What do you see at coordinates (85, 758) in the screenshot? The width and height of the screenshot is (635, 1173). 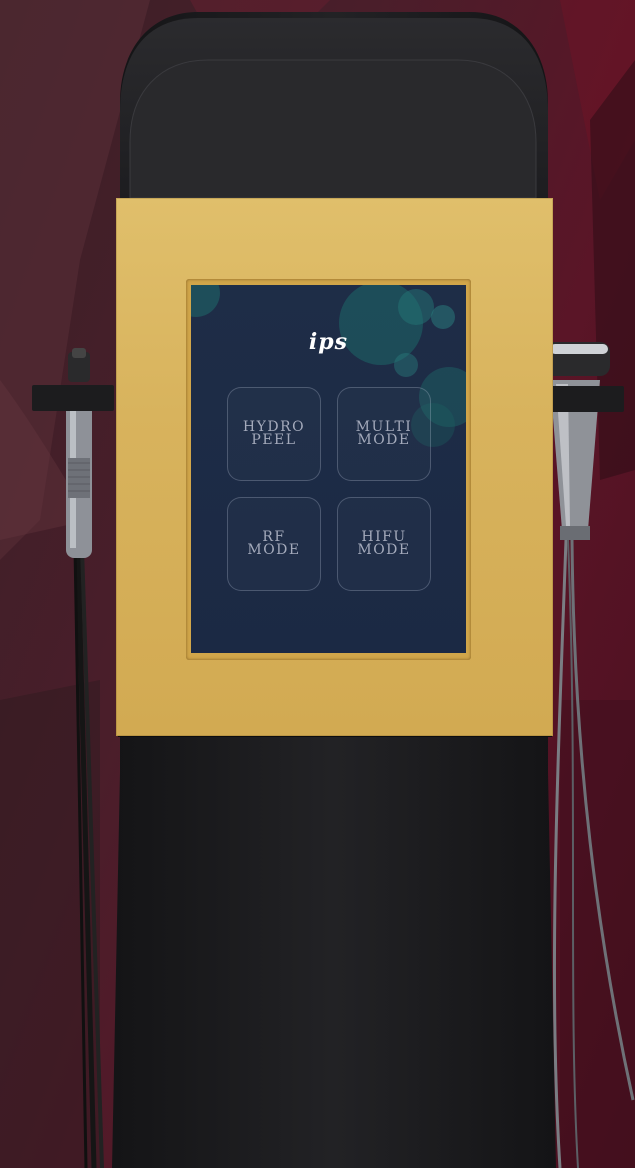 I see `left-handpiece-icon` at bounding box center [85, 758].